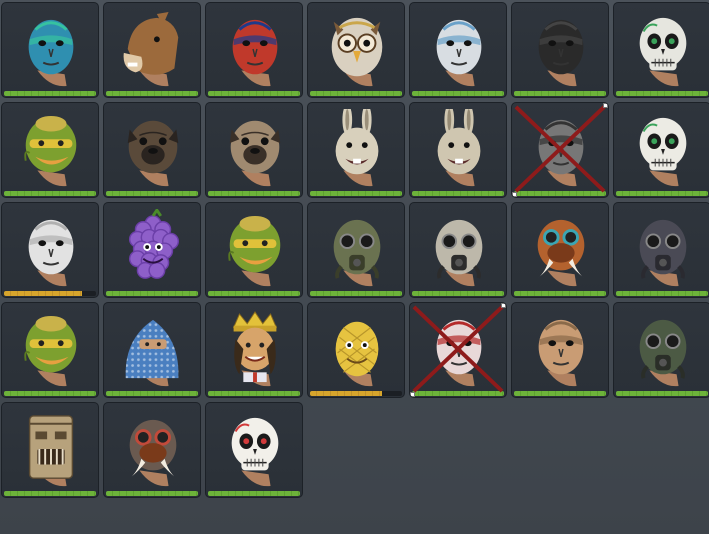 This screenshot has width=709, height=534. I want to click on pug-mask-light-icon, so click(255, 153).